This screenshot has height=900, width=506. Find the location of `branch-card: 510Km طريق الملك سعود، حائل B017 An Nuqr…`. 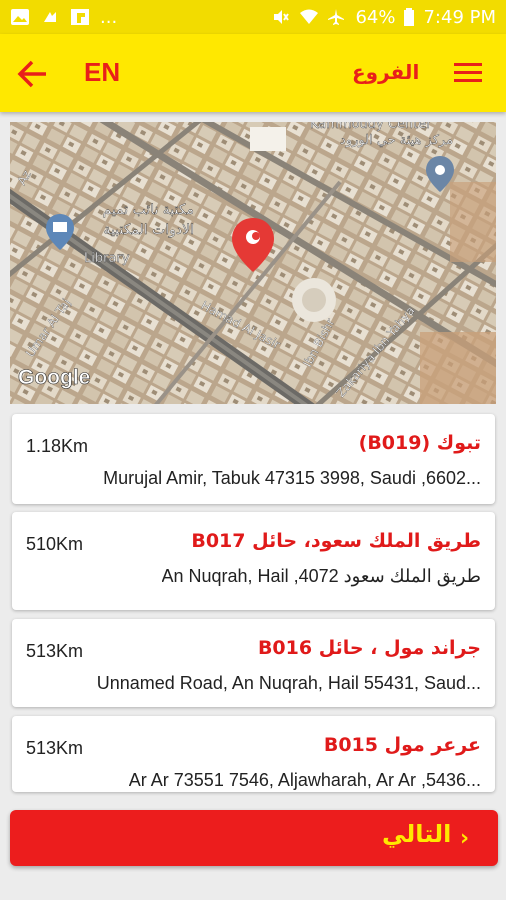

branch-card: 510Km طريق الملك سعود، حائل B017 An Nuqr… is located at coordinates (253, 561).